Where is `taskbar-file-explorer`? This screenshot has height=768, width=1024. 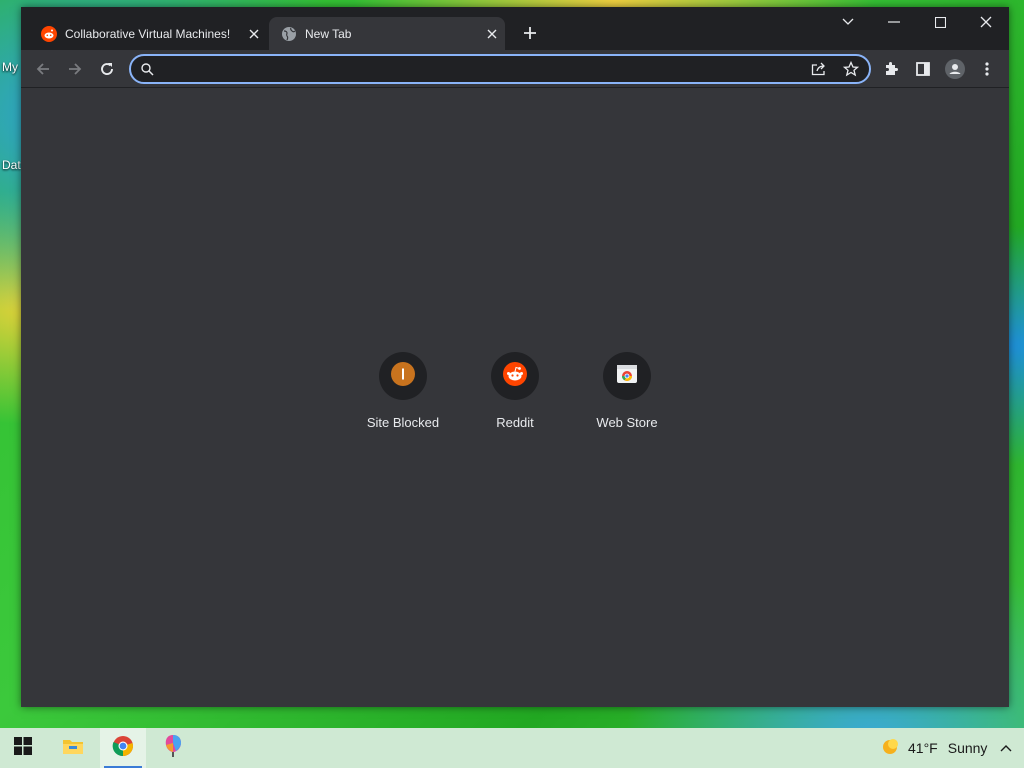
taskbar-file-explorer is located at coordinates (73, 748).